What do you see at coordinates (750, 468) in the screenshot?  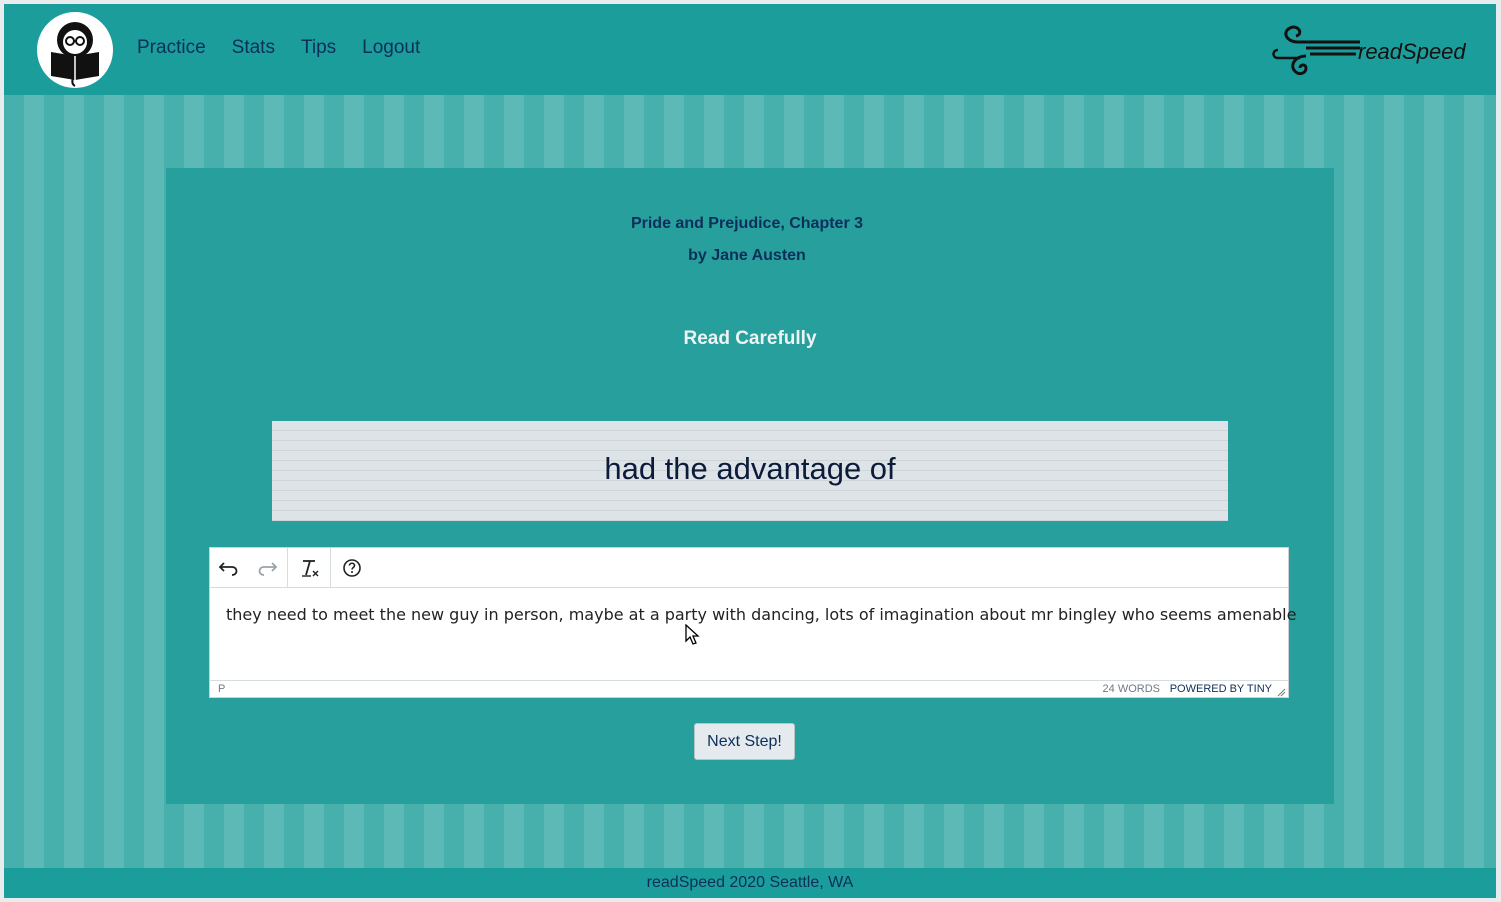 I see `reading-text: had the advantage of` at bounding box center [750, 468].